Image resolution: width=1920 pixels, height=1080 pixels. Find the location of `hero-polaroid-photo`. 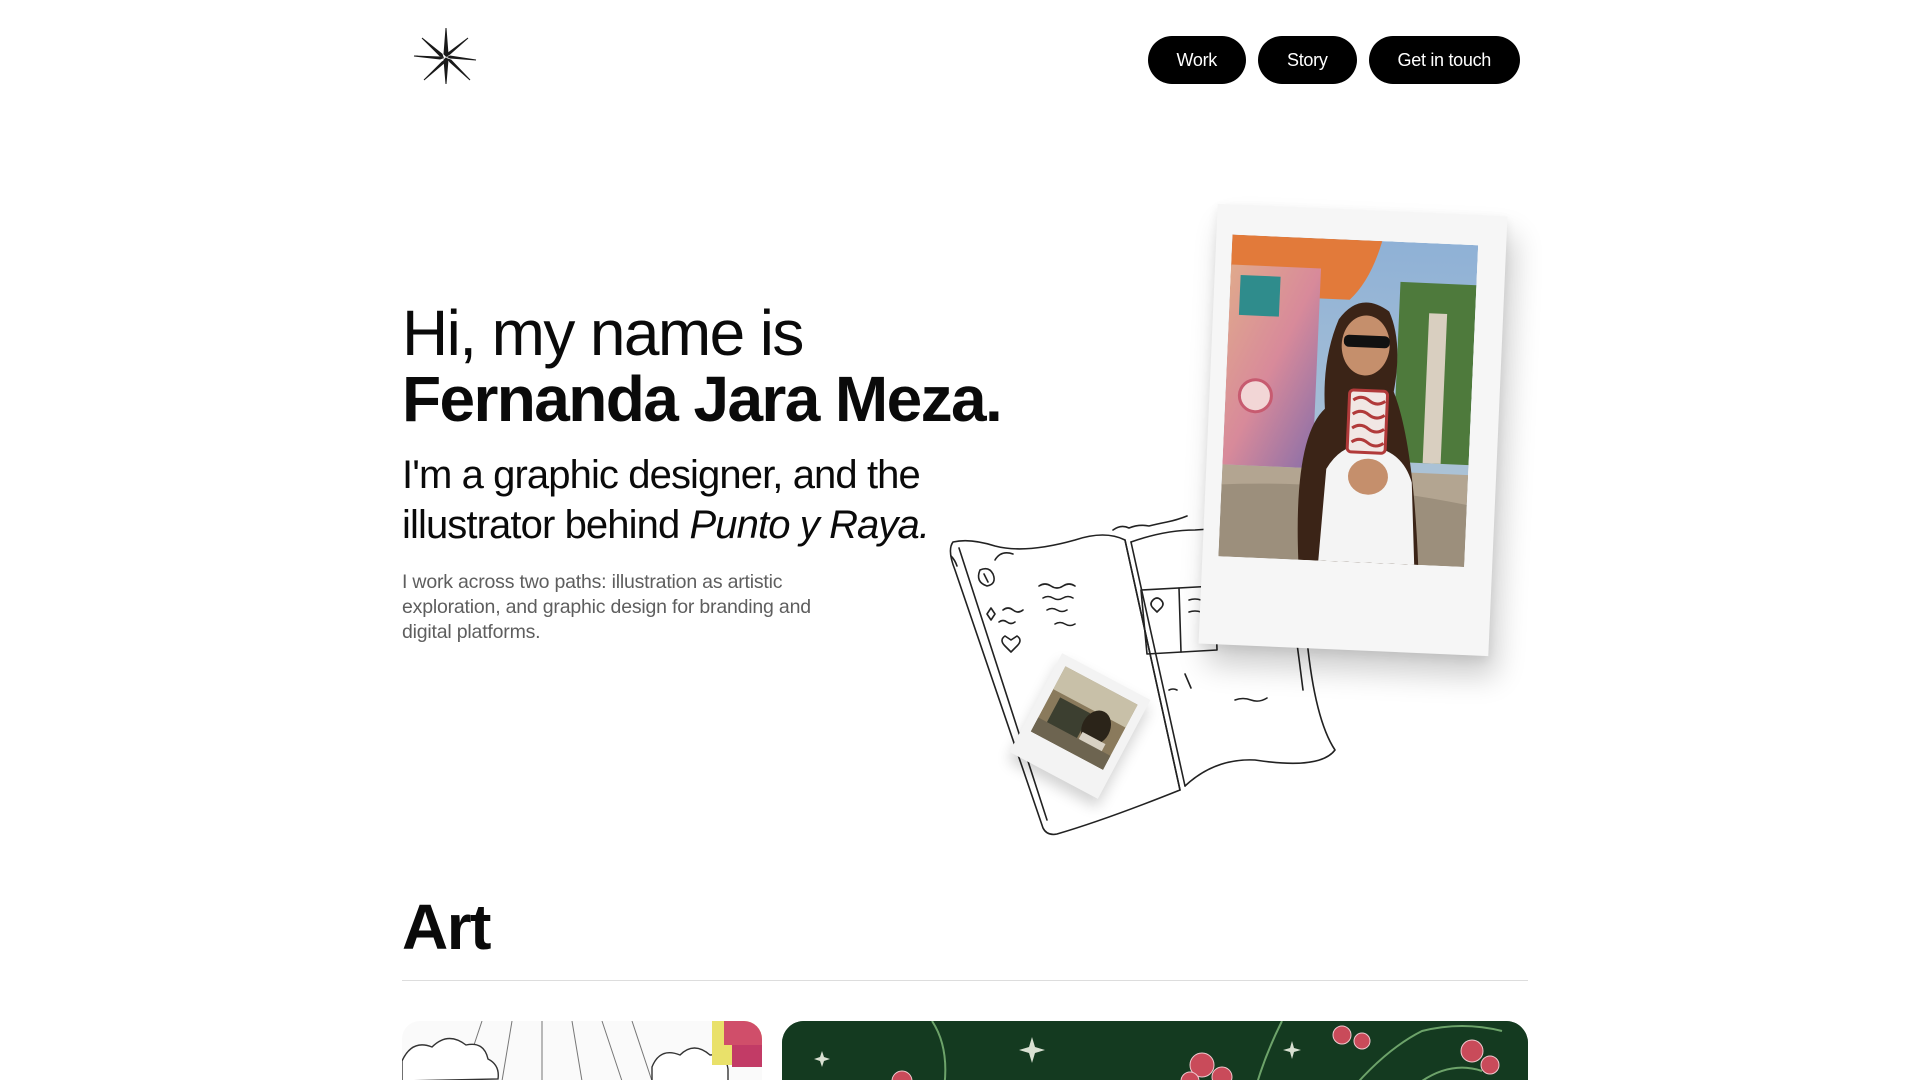

hero-polaroid-photo is located at coordinates (1353, 430).